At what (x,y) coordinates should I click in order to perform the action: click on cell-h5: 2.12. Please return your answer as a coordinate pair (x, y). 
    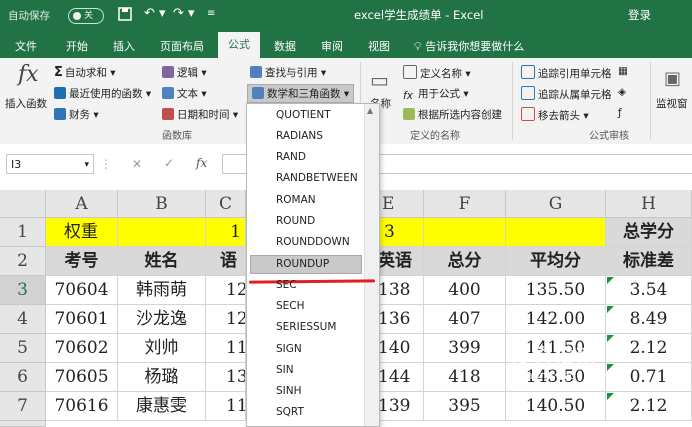
    Looking at the image, I should click on (649, 348).